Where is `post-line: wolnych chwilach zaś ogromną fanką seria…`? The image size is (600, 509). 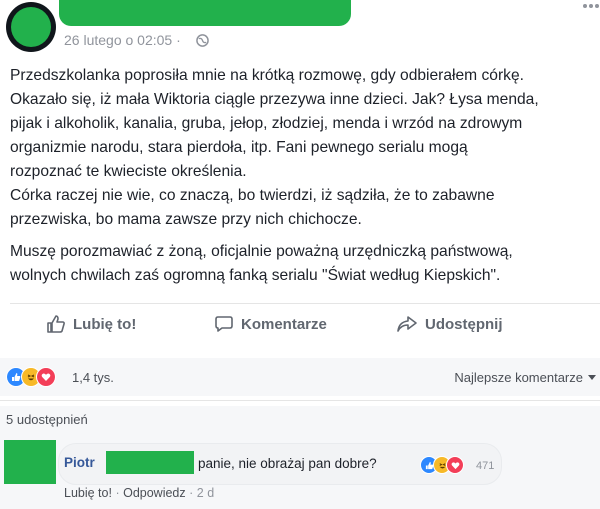 post-line: wolnych chwilach zaś ogromną fanką seria… is located at coordinates (255, 275).